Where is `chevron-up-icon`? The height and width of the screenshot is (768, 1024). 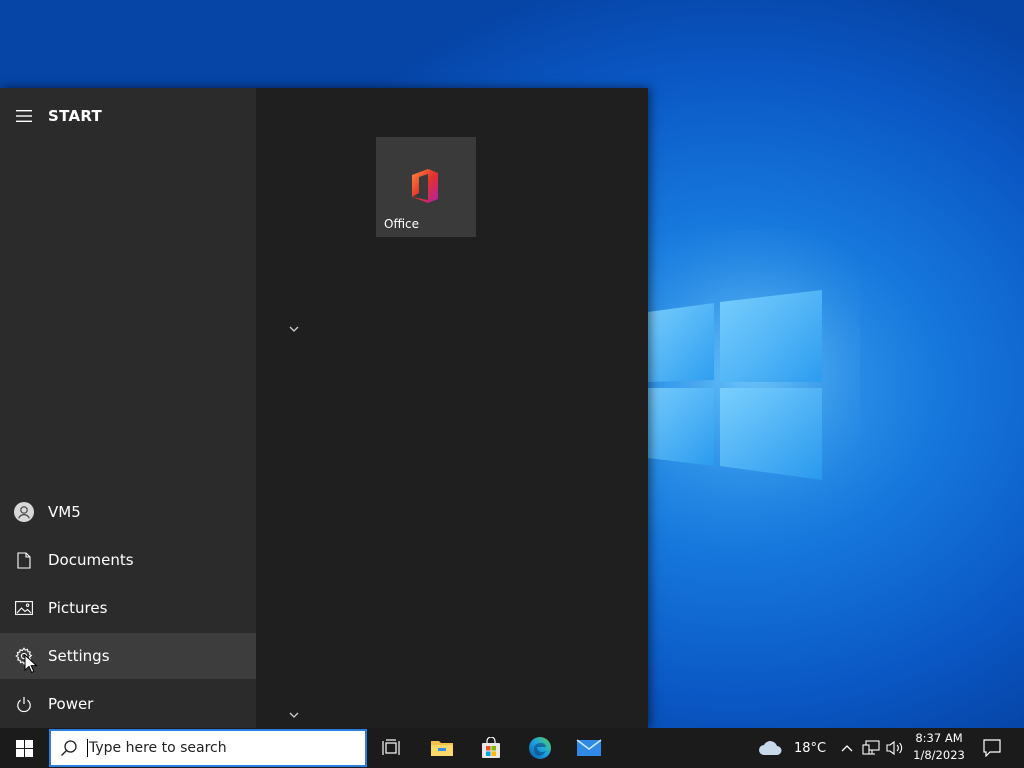 chevron-up-icon is located at coordinates (847, 748).